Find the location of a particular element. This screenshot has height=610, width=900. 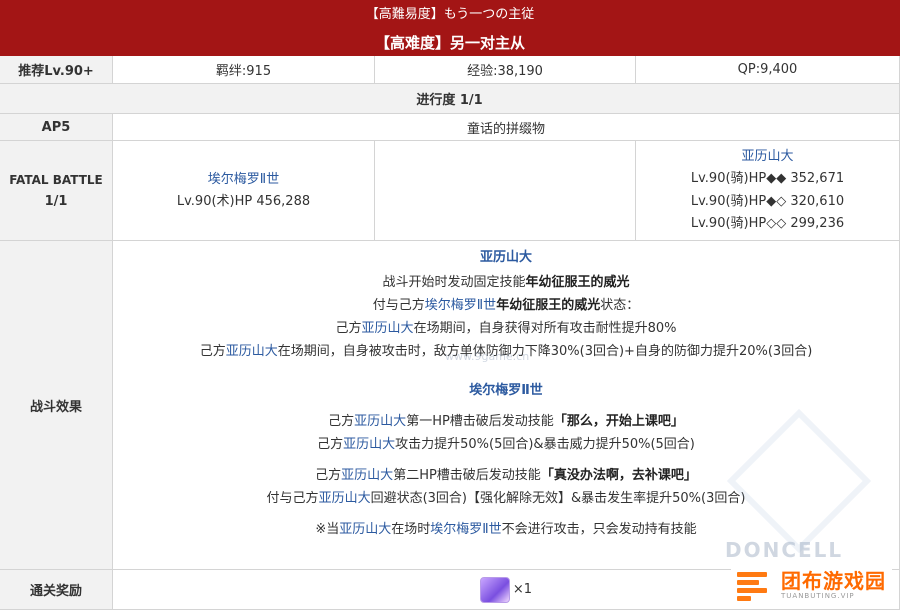

ap-label: AP5 is located at coordinates (56, 127).